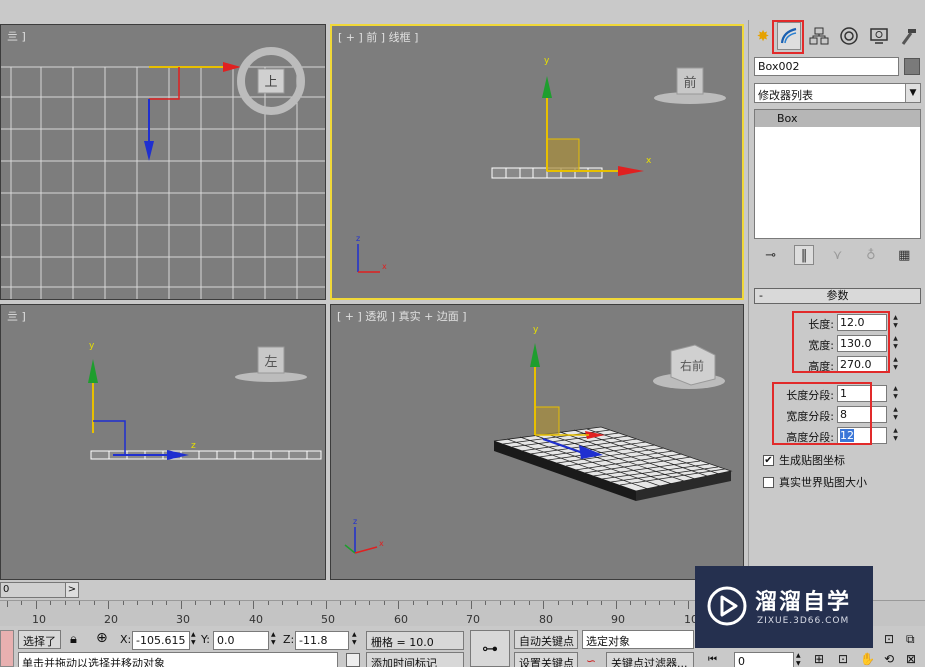 This screenshot has height=667, width=925. Describe the element at coordinates (7, 648) in the screenshot. I see `maxscript-listener-strip` at that location.